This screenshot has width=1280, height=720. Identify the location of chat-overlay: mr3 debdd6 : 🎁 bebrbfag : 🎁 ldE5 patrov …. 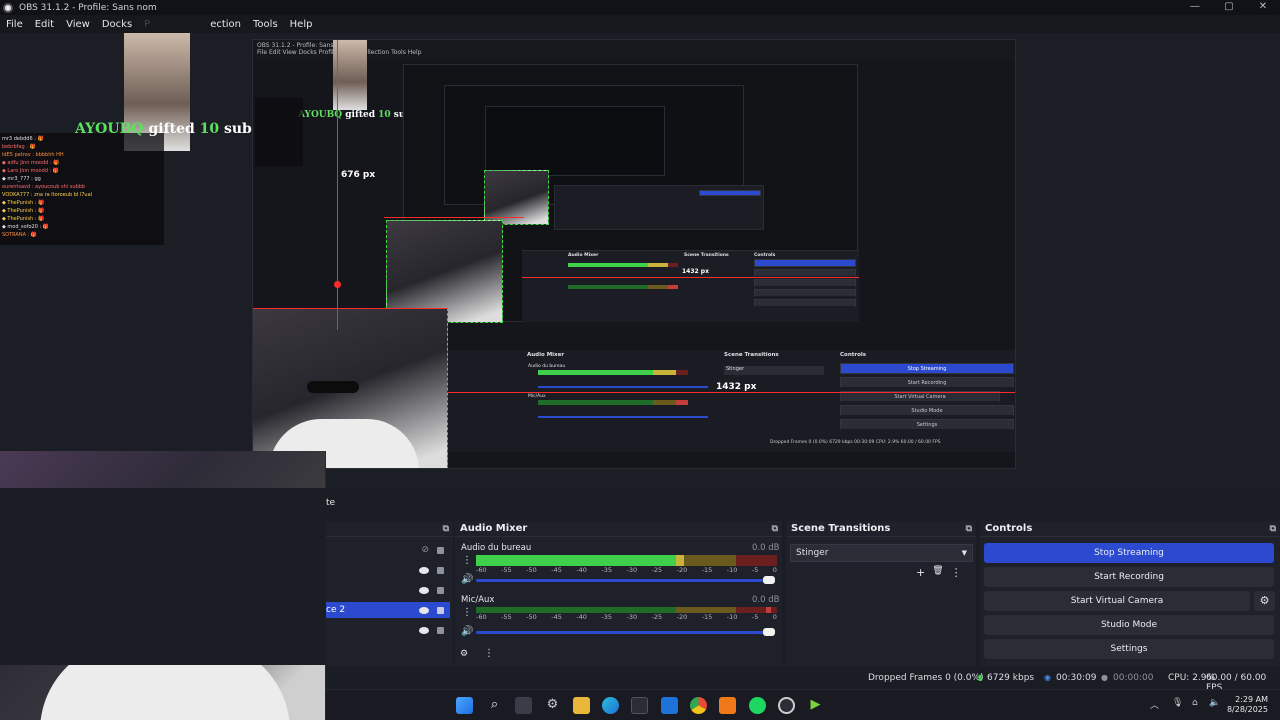
(82, 189).